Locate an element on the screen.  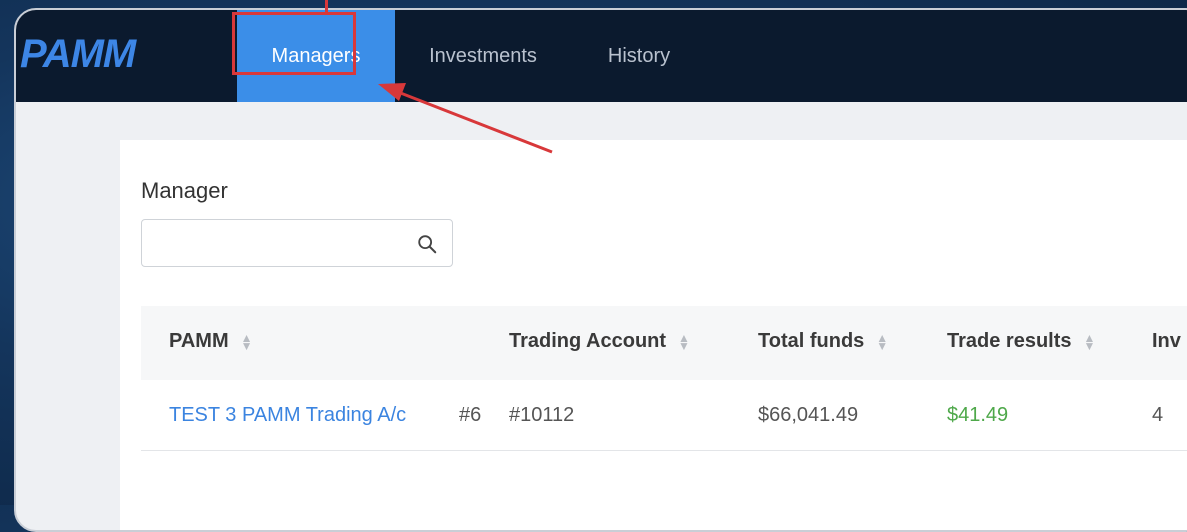
trading-account: #10112 is located at coordinates (542, 415).